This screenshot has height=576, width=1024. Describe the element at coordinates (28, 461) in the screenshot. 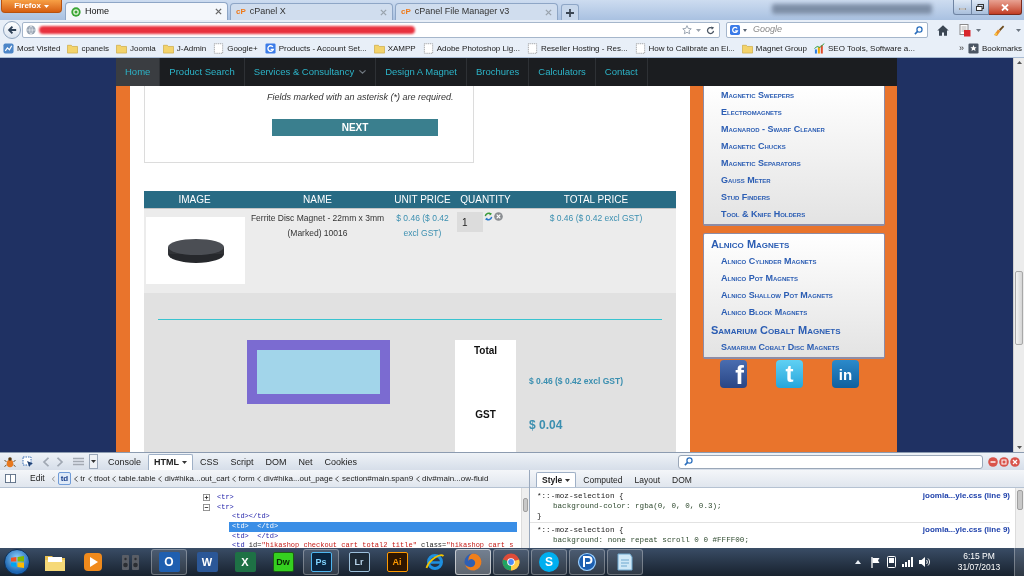

I see `inspect-icon` at that location.